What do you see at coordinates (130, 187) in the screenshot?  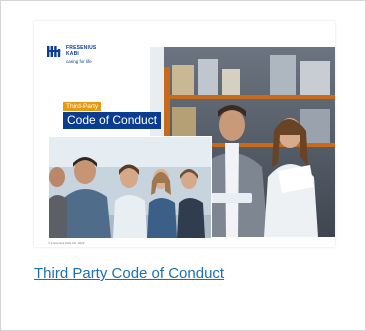 I see `meeting-photo` at bounding box center [130, 187].